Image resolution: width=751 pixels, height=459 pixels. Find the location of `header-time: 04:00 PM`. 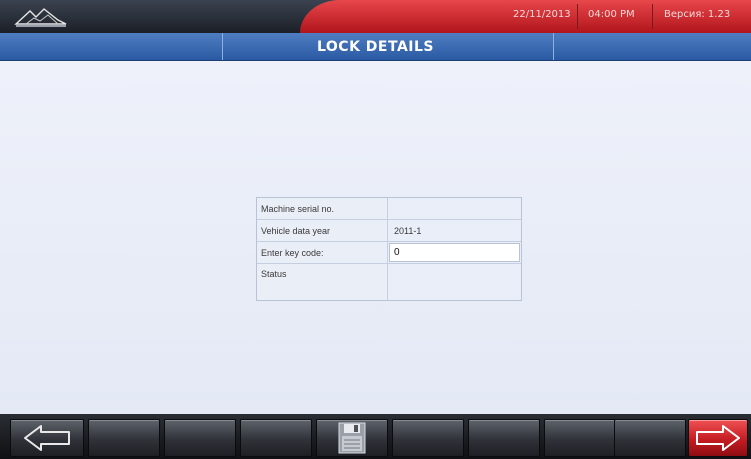

header-time: 04:00 PM is located at coordinates (611, 14).